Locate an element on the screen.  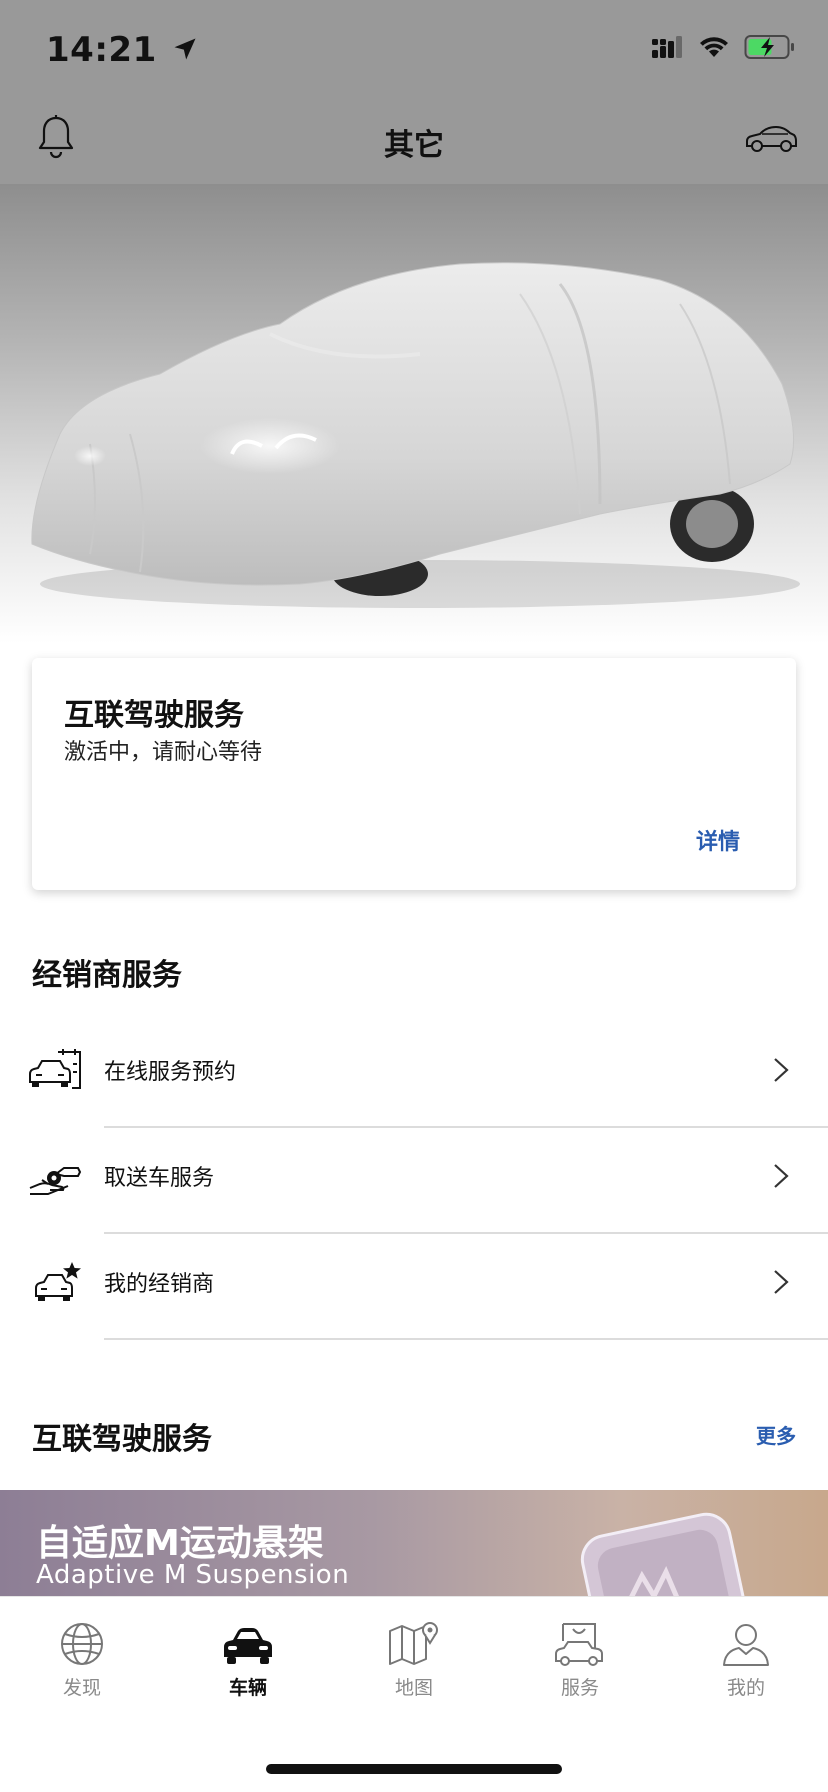
tab-label: 车辆 is located at coordinates (247, 1688).